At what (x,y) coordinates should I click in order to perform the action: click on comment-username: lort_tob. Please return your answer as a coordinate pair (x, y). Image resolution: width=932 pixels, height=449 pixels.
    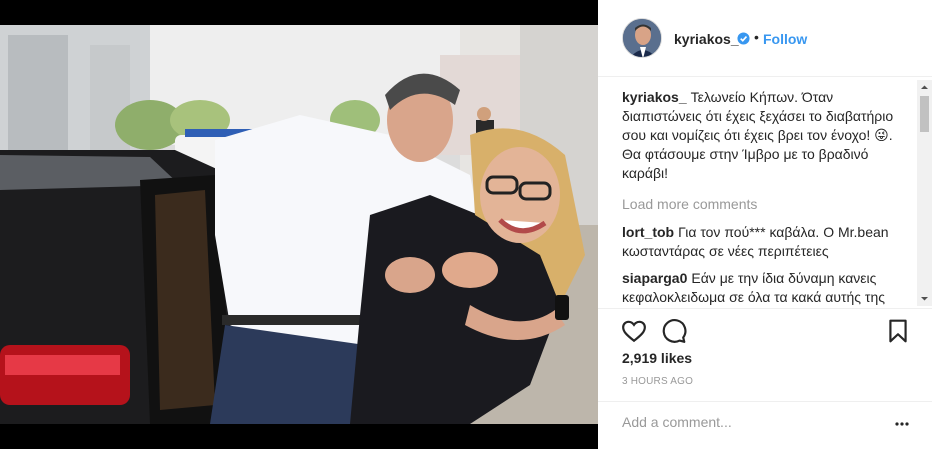
    Looking at the image, I should click on (648, 232).